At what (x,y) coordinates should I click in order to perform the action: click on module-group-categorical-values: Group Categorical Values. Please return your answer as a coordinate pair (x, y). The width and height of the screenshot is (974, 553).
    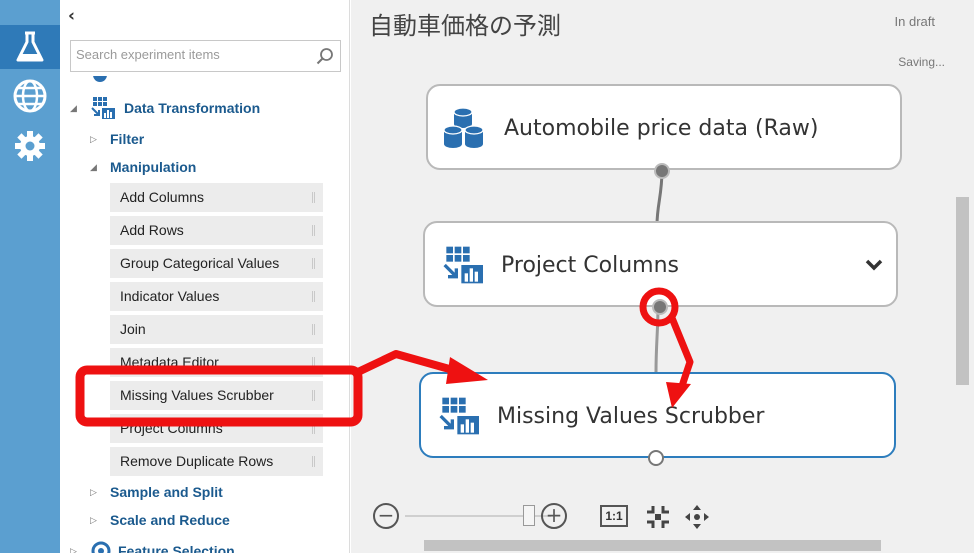
    Looking at the image, I should click on (216, 263).